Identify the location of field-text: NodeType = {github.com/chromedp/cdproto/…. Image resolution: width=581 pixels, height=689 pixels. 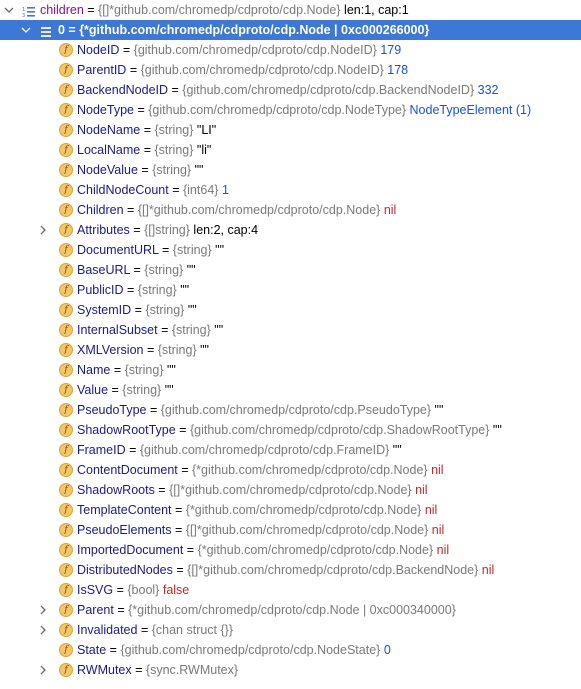
(304, 110).